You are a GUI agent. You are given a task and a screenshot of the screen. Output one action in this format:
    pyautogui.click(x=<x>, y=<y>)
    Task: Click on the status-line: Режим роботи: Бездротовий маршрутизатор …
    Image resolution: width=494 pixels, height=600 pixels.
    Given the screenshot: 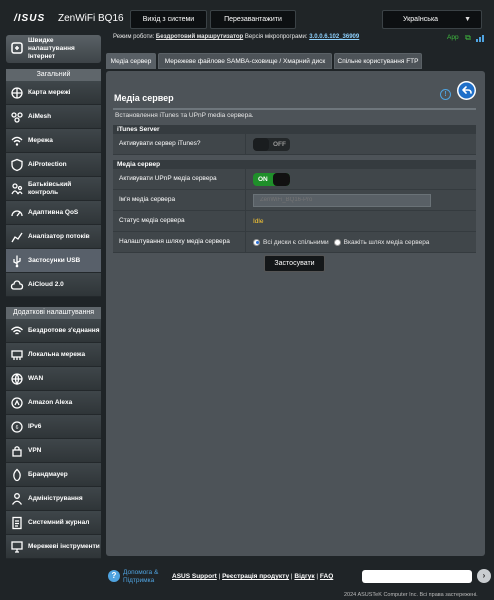 What is the action you would take?
    pyautogui.click(x=236, y=37)
    